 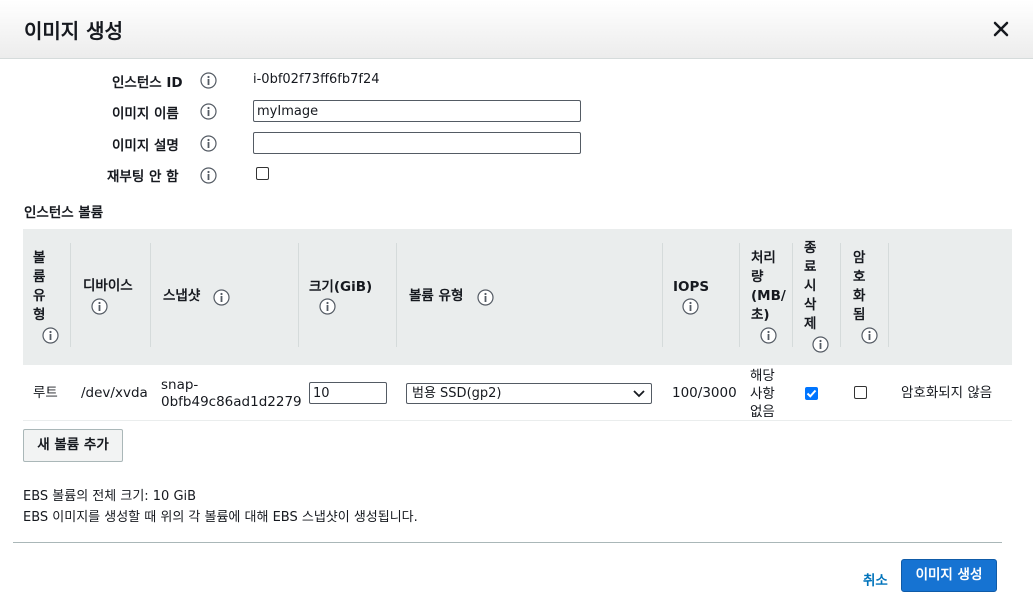 I want to click on no-reboot-checkbox, so click(x=262, y=173).